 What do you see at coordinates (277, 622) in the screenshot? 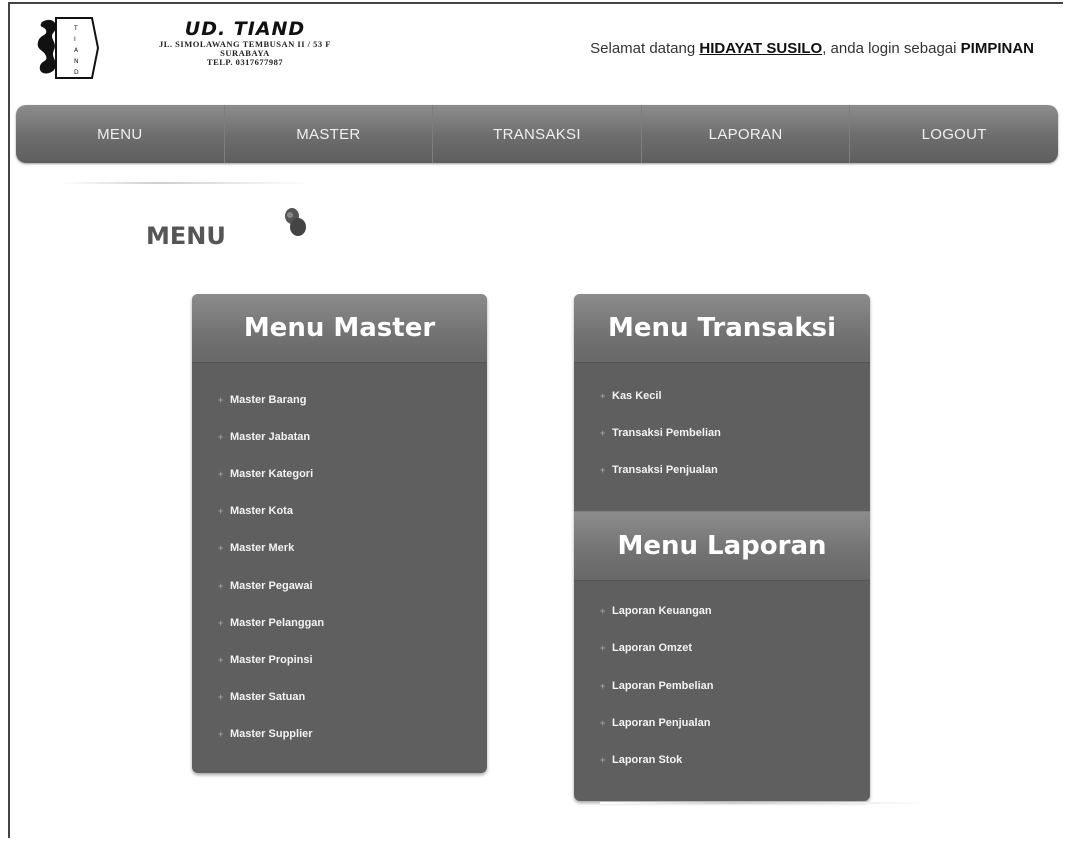
I see `menu-item-label: Master Pelanggan` at bounding box center [277, 622].